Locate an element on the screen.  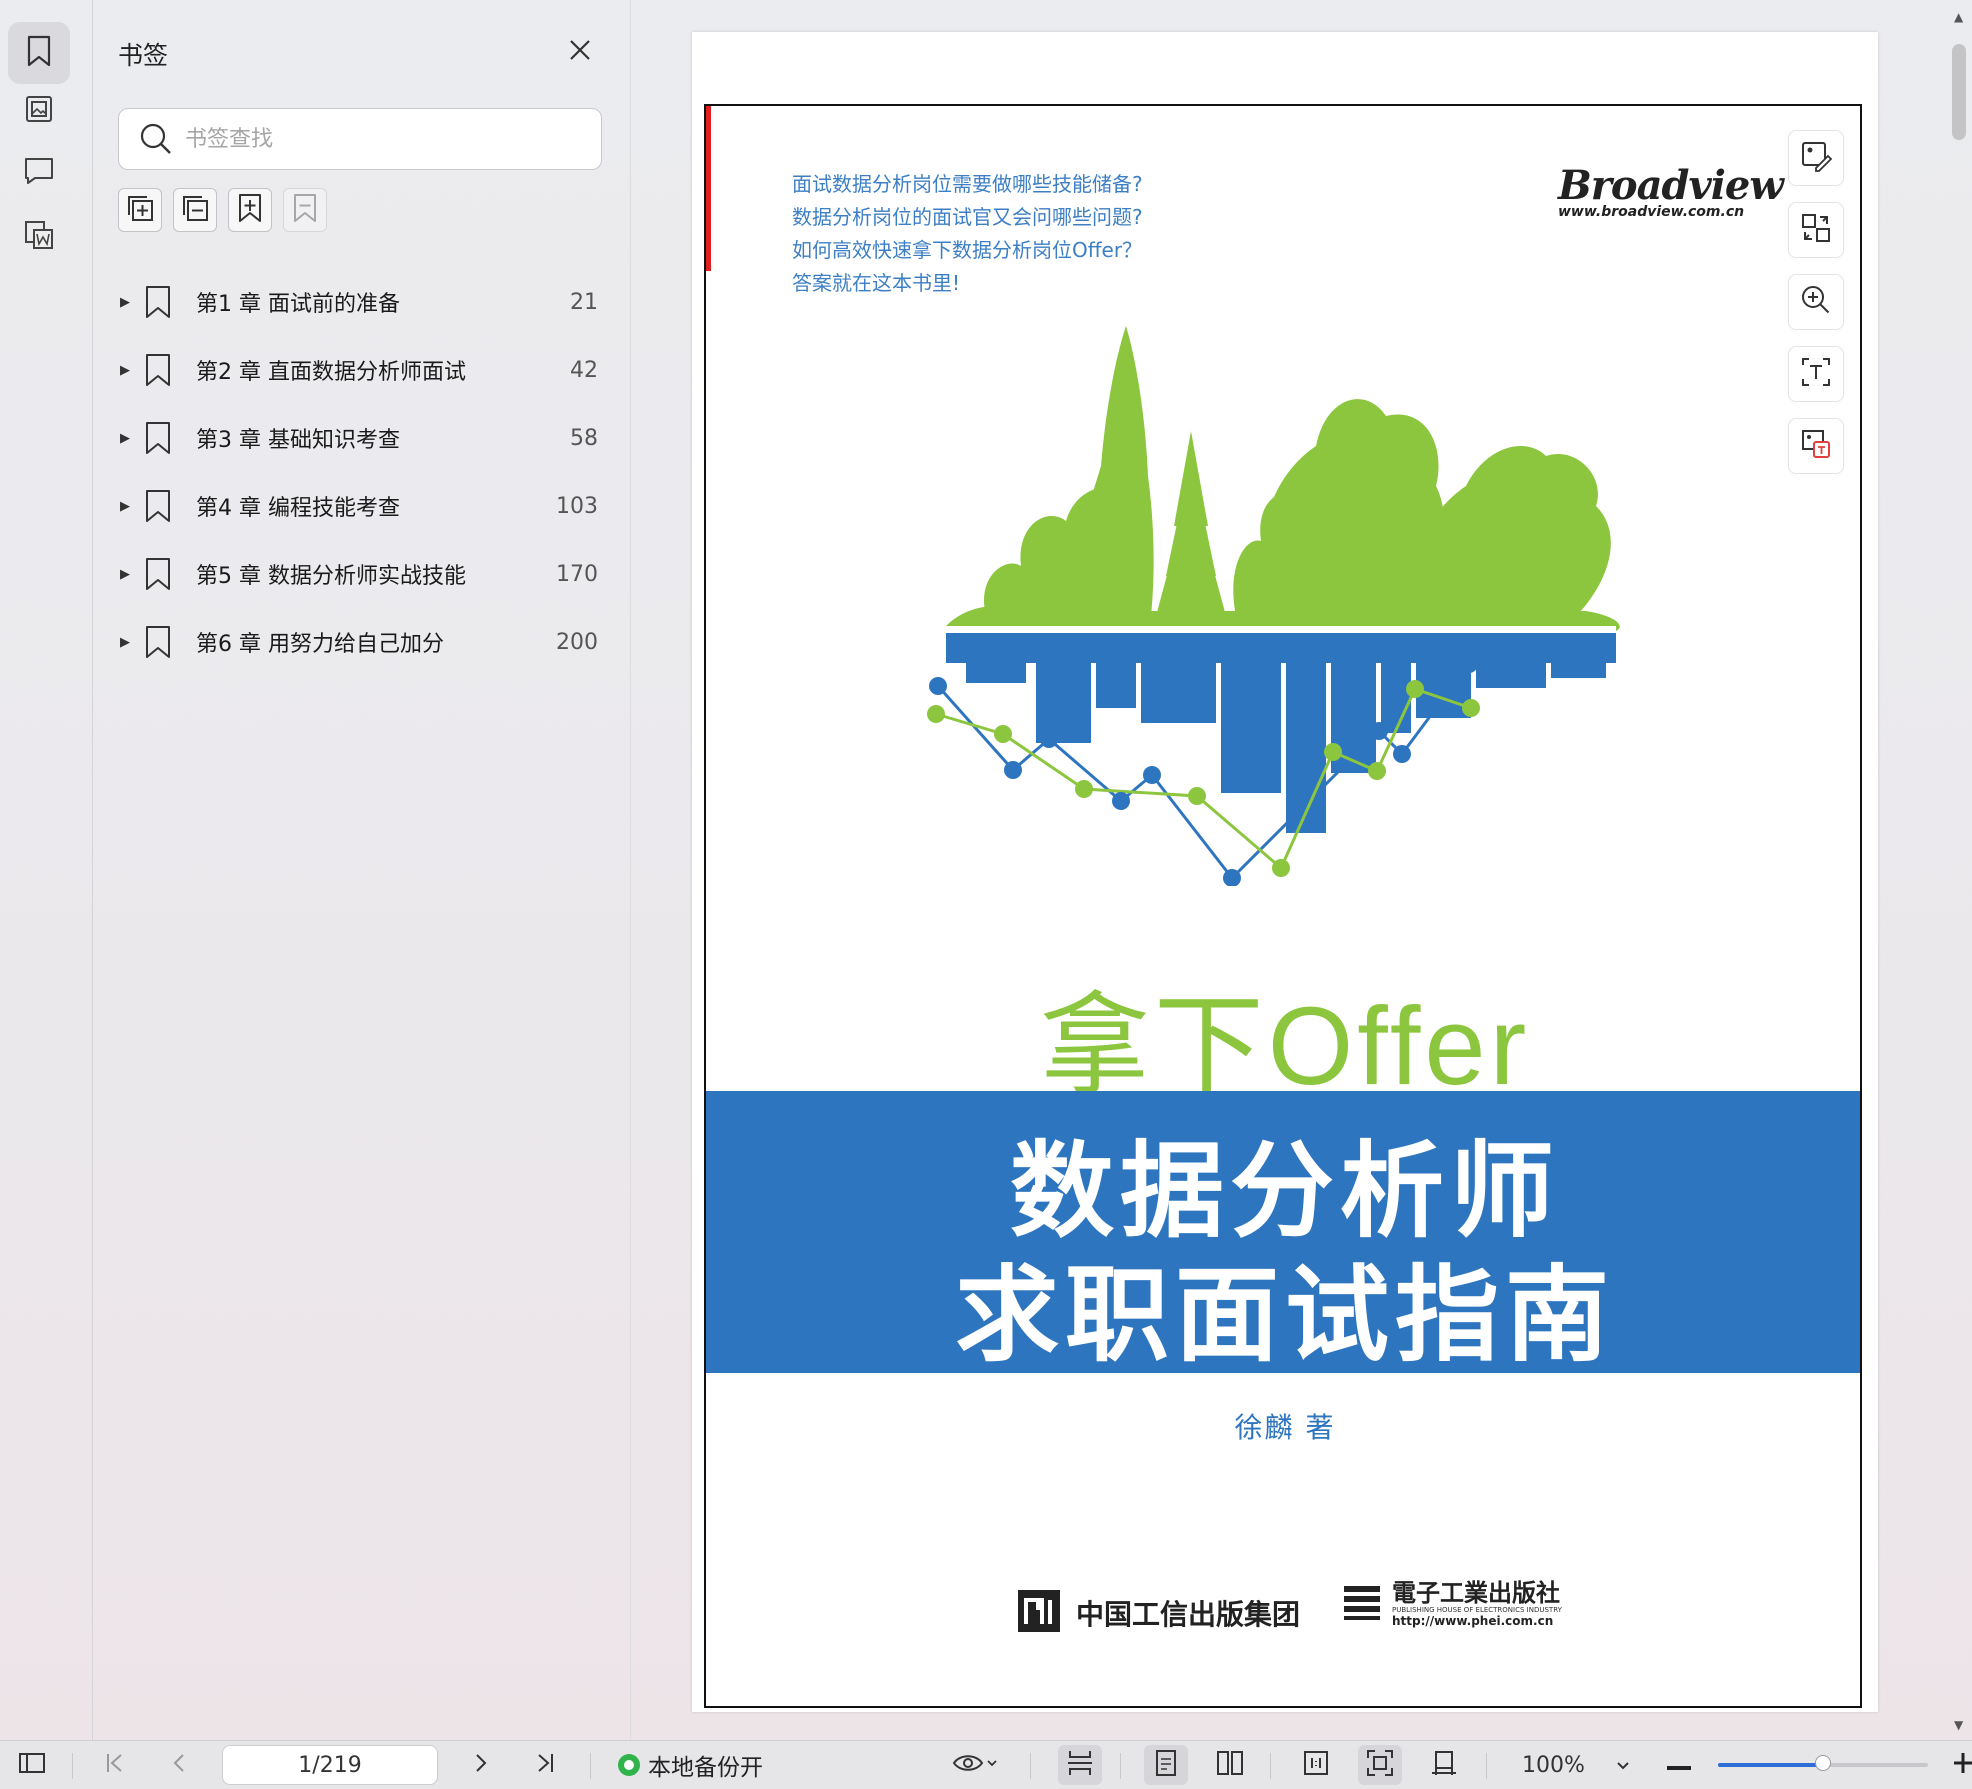
actual-size-button is located at coordinates (1316, 1765).